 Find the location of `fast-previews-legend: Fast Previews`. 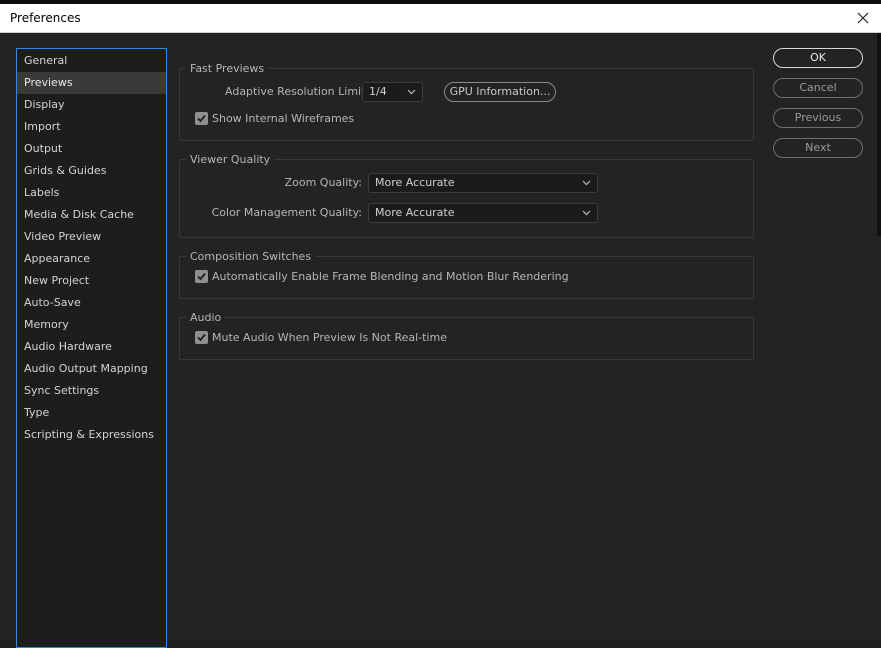

fast-previews-legend: Fast Previews is located at coordinates (227, 69).